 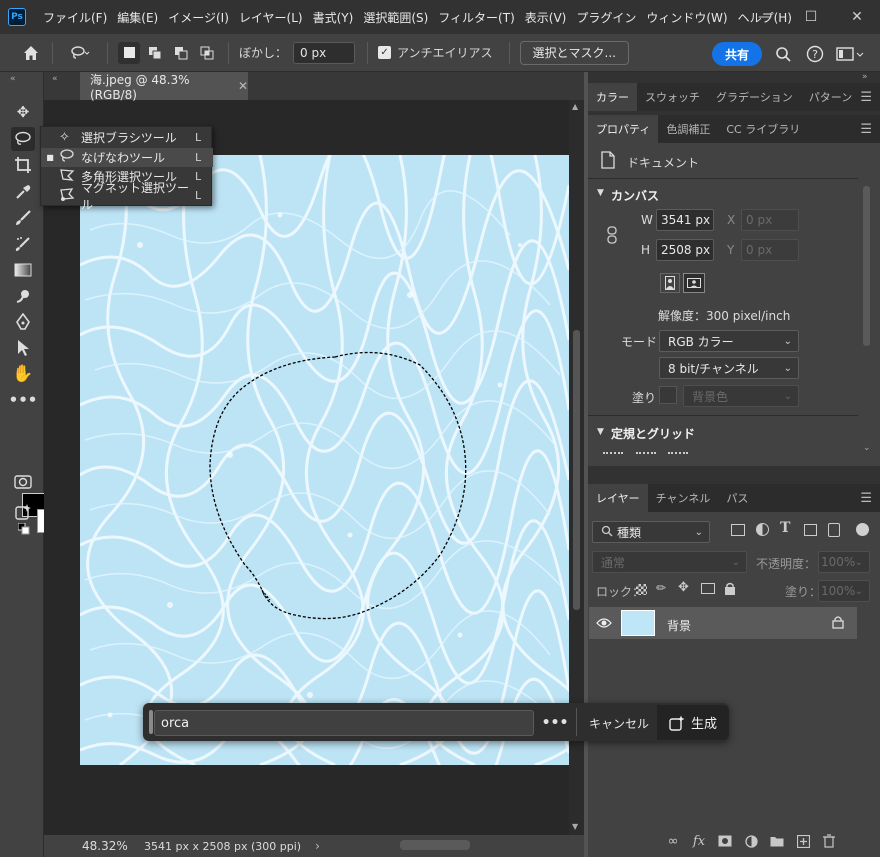 I want to click on flyout-item-brush-select: ✧ 選択ブラシツール L, so click(x=127, y=137).